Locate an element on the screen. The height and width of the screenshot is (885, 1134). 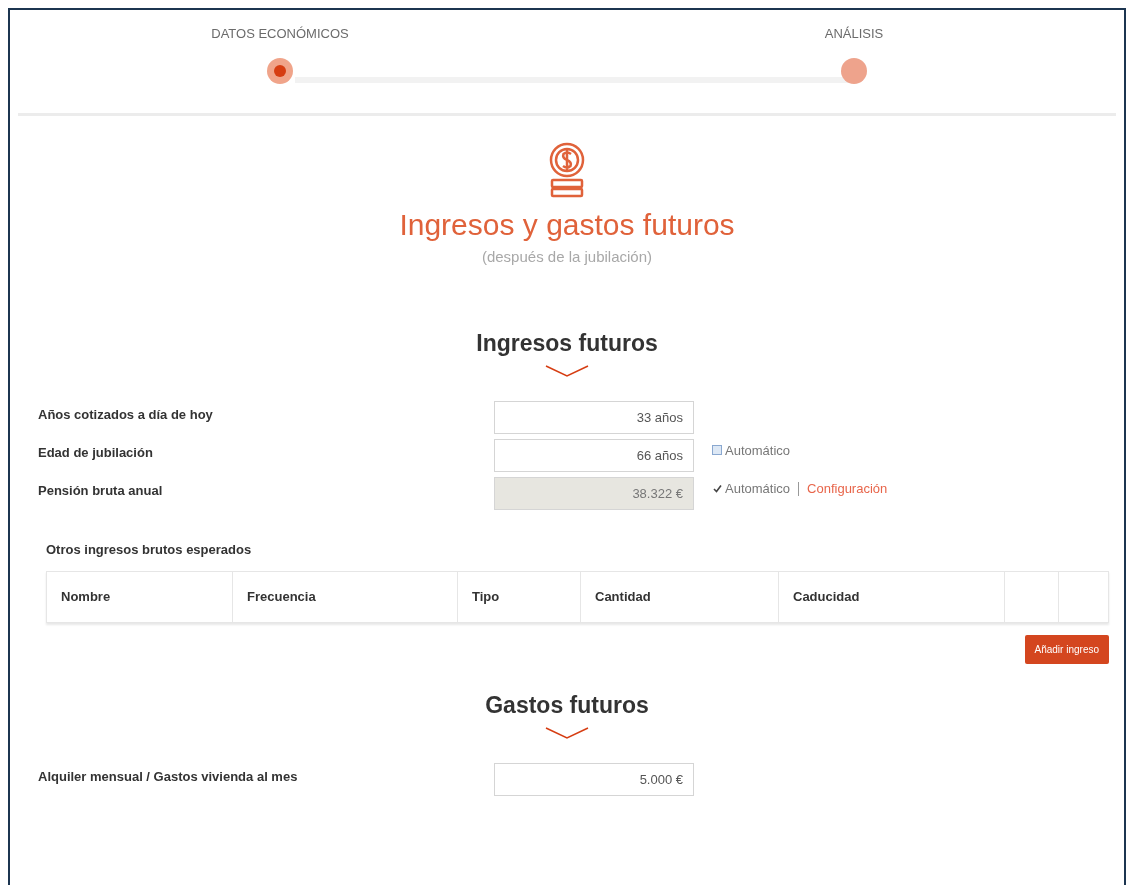
number-field: 66 años is located at coordinates (594, 455).